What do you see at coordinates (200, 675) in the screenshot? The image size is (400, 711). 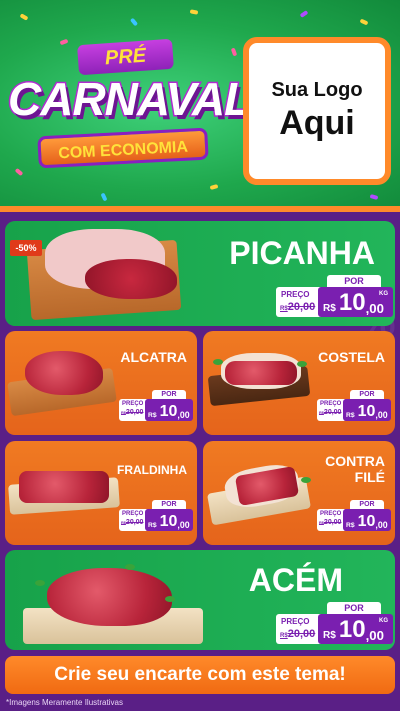 I see `create-flyer-button: Crie seu encarte com este tema!` at bounding box center [200, 675].